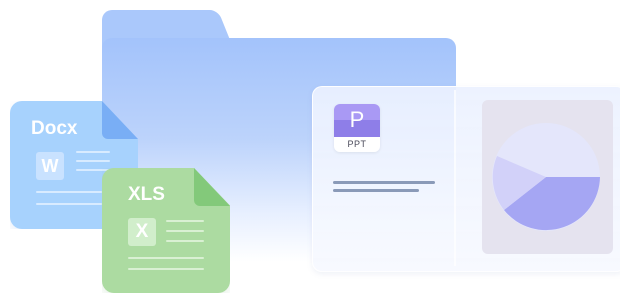 The width and height of the screenshot is (620, 293). Describe the element at coordinates (142, 232) in the screenshot. I see `excel-icon: X` at that location.